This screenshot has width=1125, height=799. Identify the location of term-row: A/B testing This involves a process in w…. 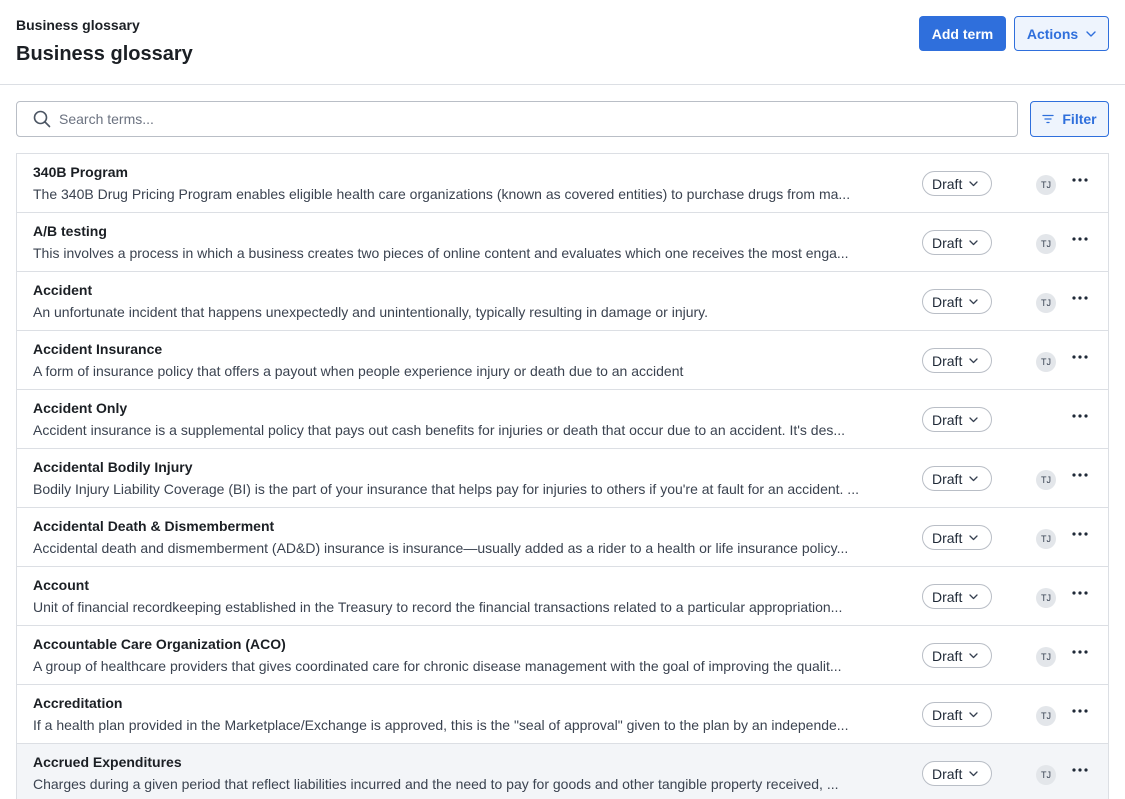
(562, 242).